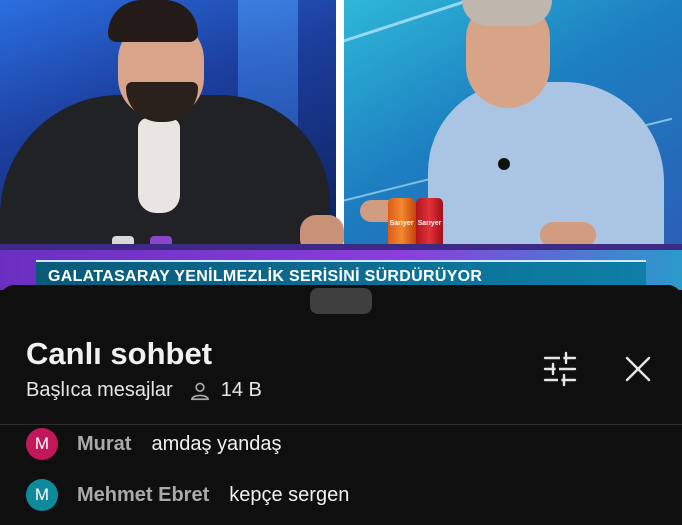 The height and width of the screenshot is (525, 682). What do you see at coordinates (104, 444) in the screenshot?
I see `message-author: Murat` at bounding box center [104, 444].